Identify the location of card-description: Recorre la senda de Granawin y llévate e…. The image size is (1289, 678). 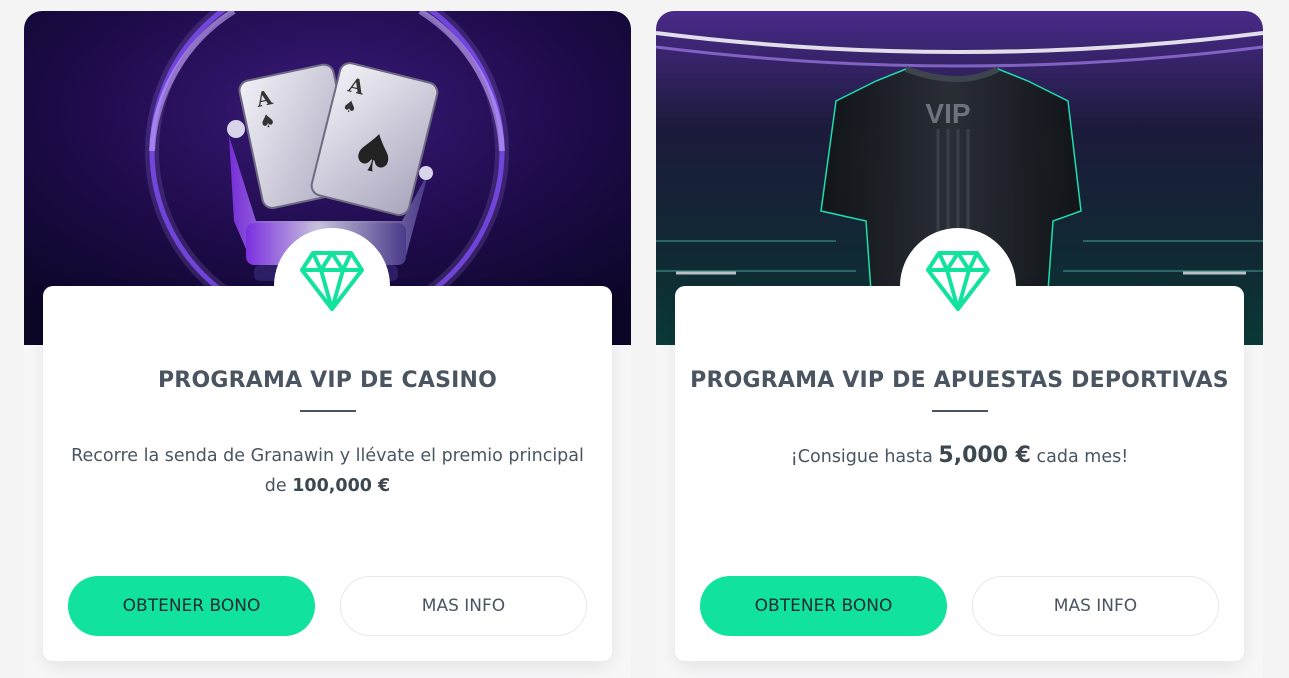
(327, 471).